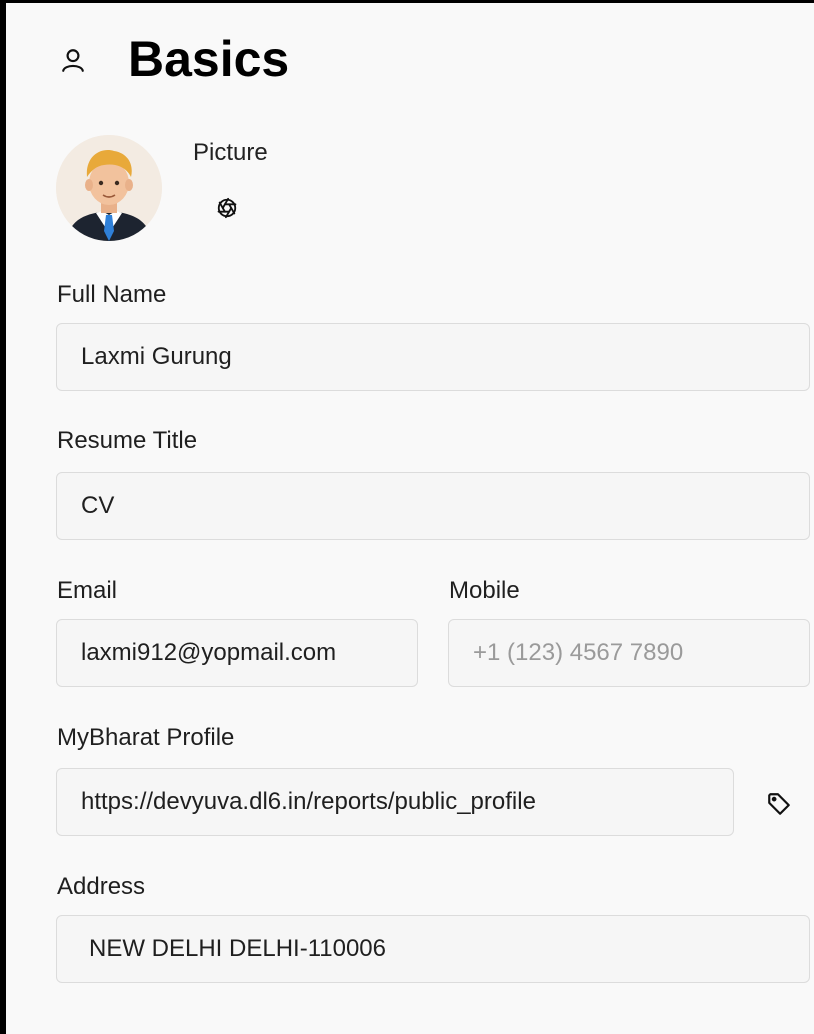 The width and height of the screenshot is (814, 1034). I want to click on full-name-label: Full Name, so click(112, 294).